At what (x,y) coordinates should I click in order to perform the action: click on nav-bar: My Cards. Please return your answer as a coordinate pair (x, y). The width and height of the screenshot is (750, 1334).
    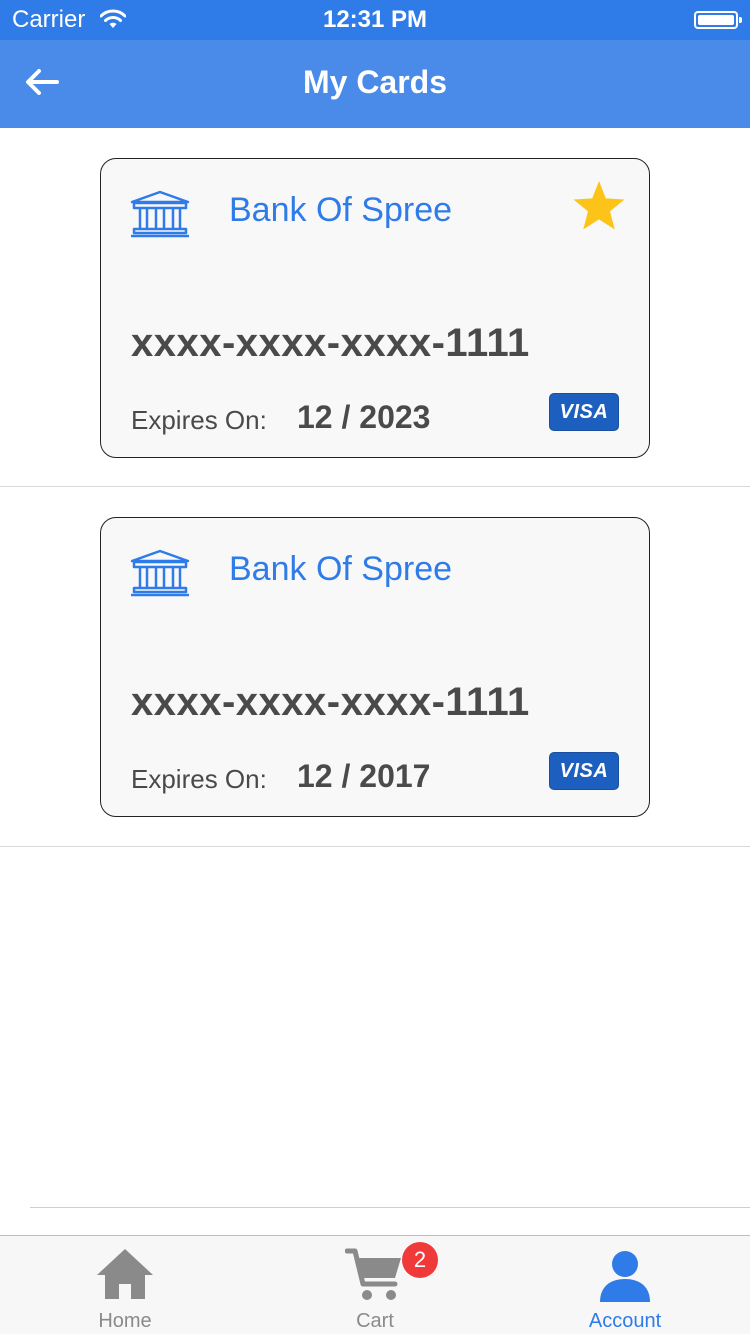
    Looking at the image, I should click on (375, 84).